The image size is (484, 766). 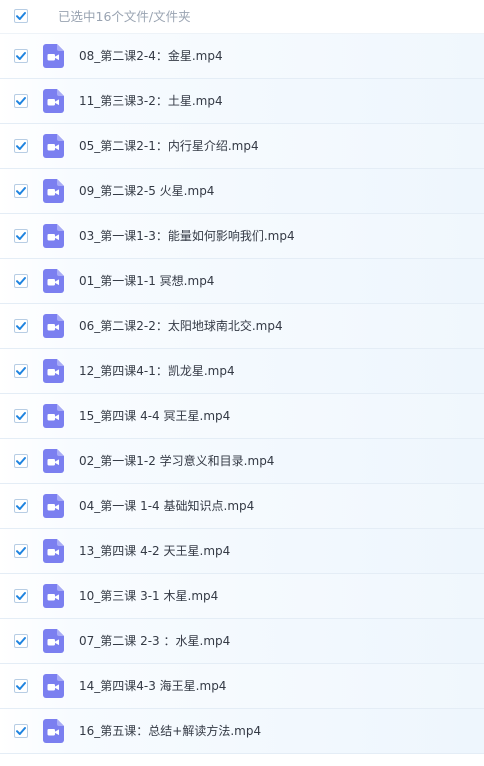 What do you see at coordinates (242, 551) in the screenshot?
I see `file-row: 13_第四课 4-2 天王星.mp4` at bounding box center [242, 551].